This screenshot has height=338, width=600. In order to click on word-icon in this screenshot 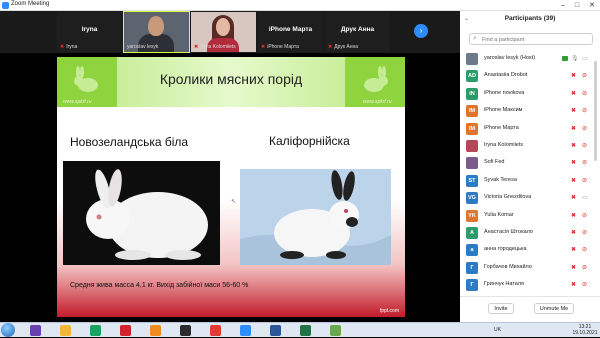, I will do `click(275, 330)`.